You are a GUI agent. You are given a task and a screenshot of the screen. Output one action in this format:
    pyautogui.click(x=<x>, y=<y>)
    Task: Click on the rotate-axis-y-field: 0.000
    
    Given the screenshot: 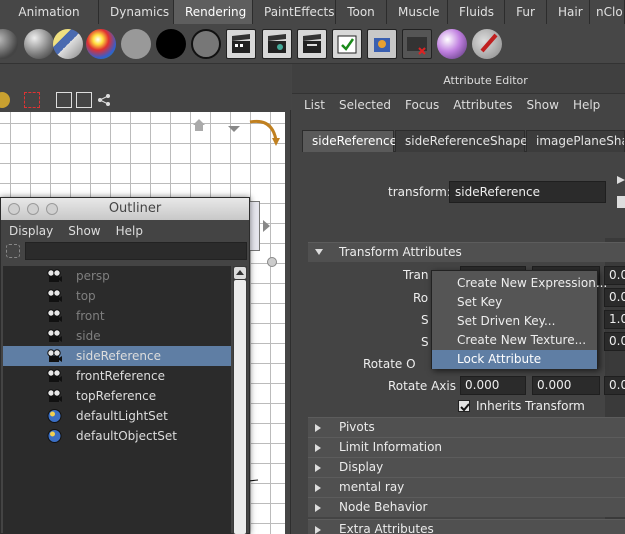 What is the action you would take?
    pyautogui.click(x=566, y=385)
    